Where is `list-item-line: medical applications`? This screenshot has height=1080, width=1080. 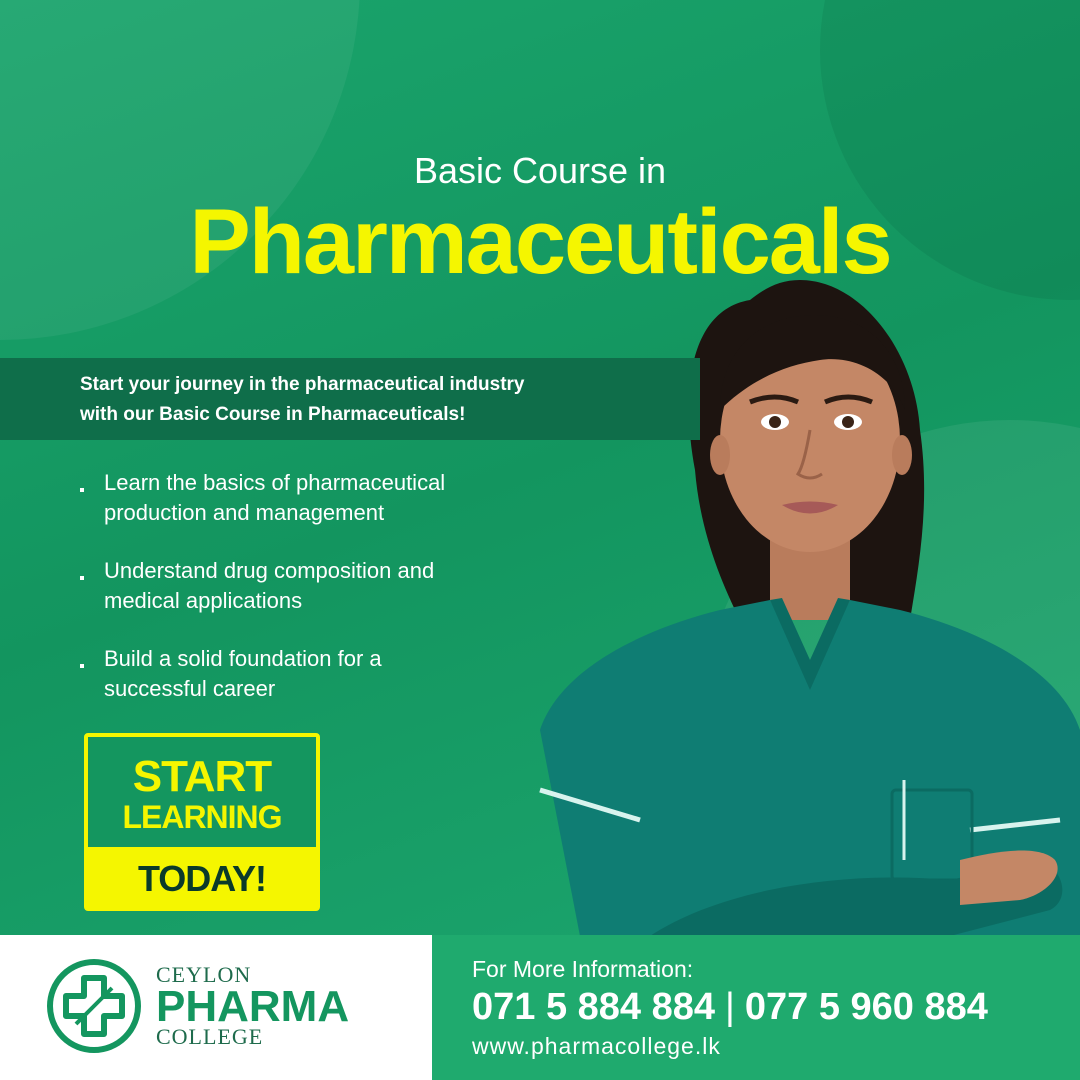
list-item-line: medical applications is located at coordinates (203, 600).